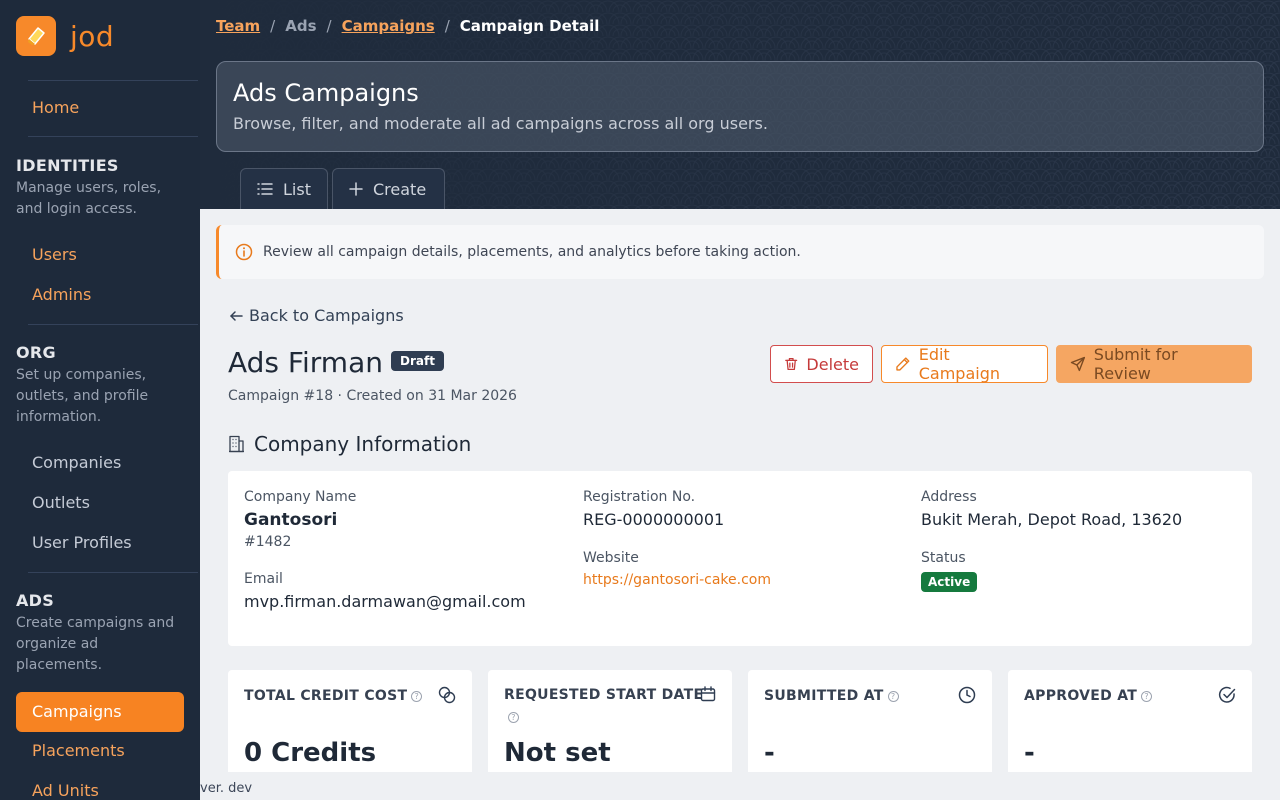 The width and height of the screenshot is (1280, 800). I want to click on status-badge: Draft, so click(417, 361).